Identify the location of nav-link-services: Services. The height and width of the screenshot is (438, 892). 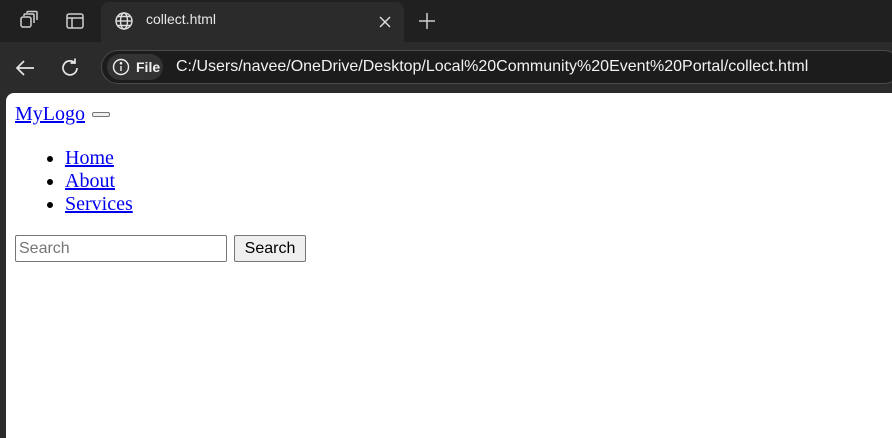
(99, 204).